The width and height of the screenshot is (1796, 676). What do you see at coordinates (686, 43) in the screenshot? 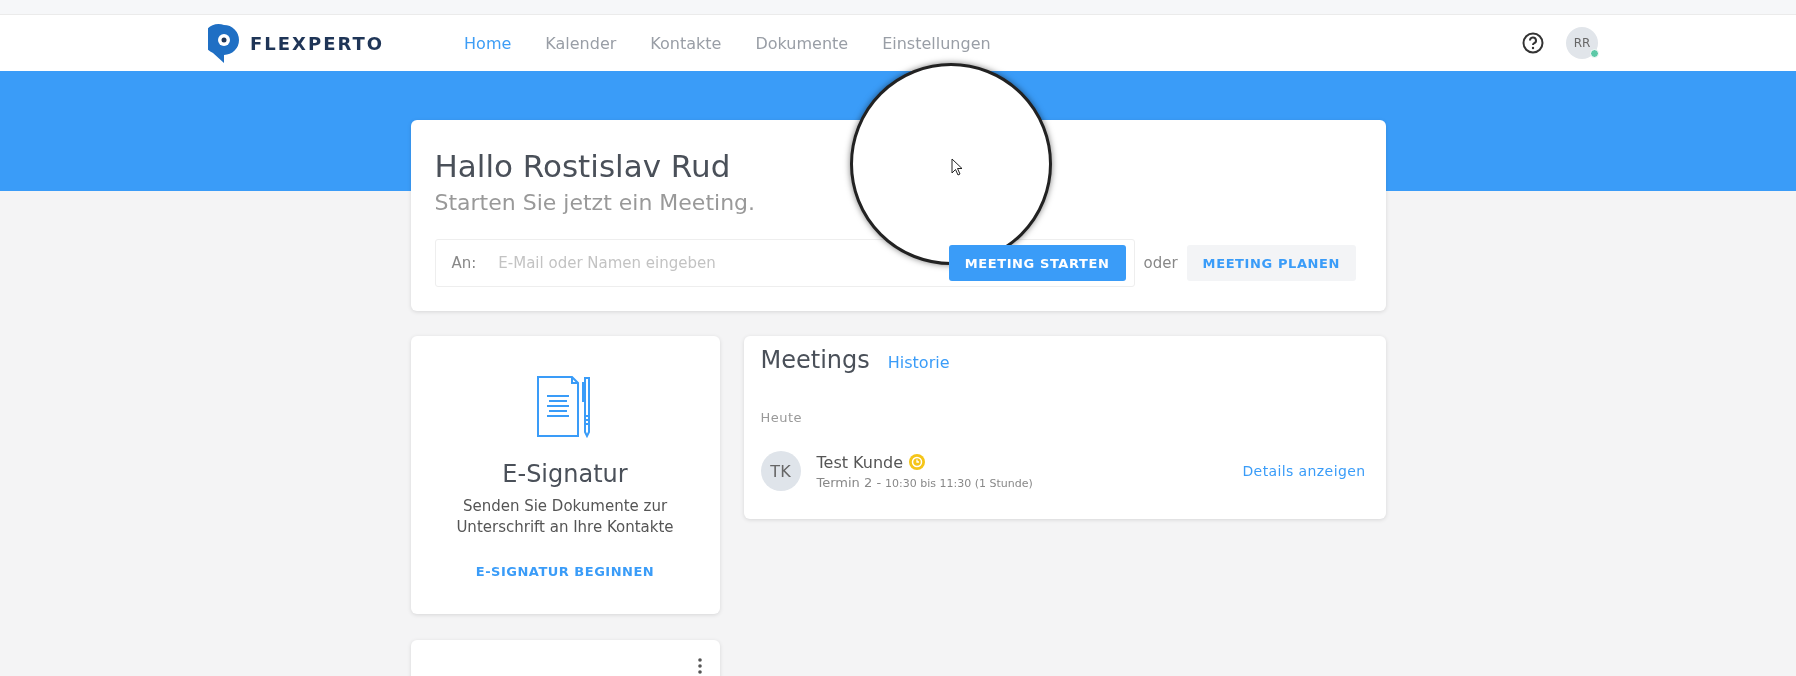
I see `nav-link: Kontakte` at bounding box center [686, 43].